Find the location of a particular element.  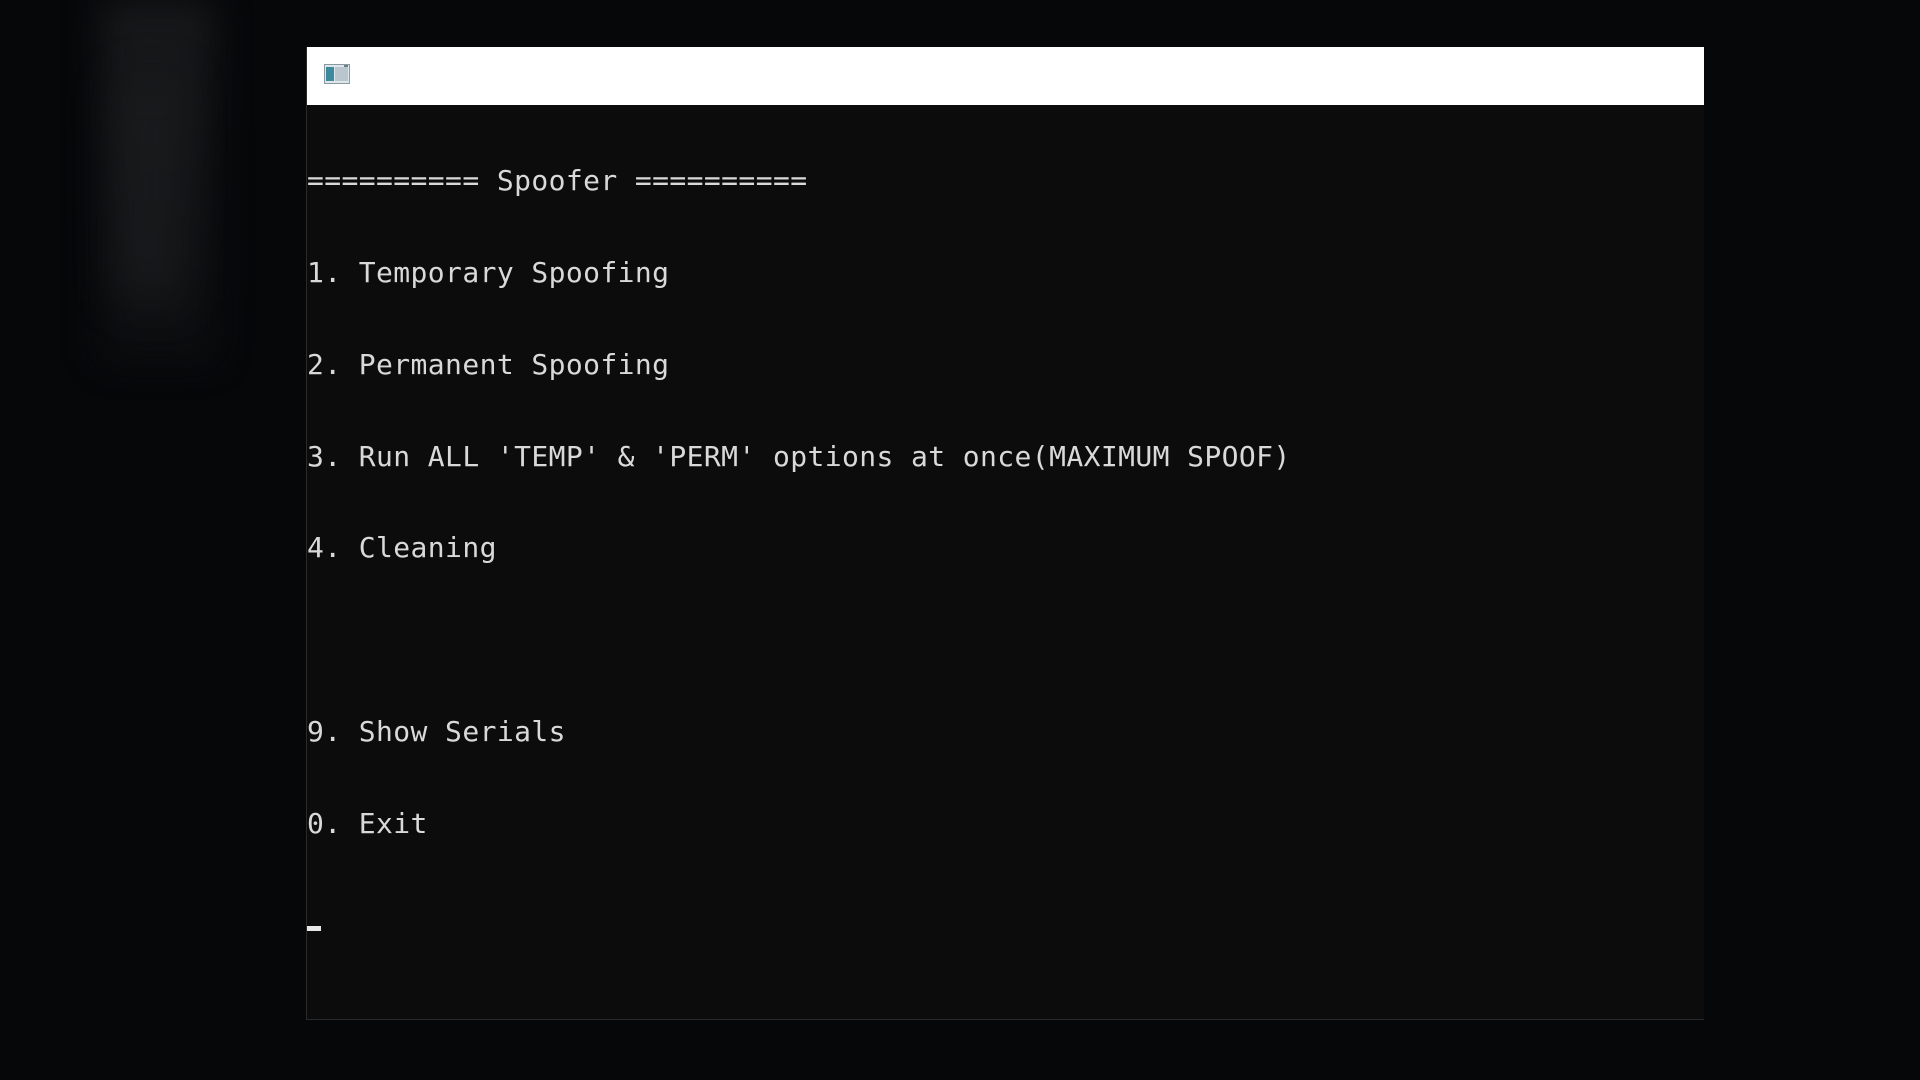

title-bar is located at coordinates (1005, 76).